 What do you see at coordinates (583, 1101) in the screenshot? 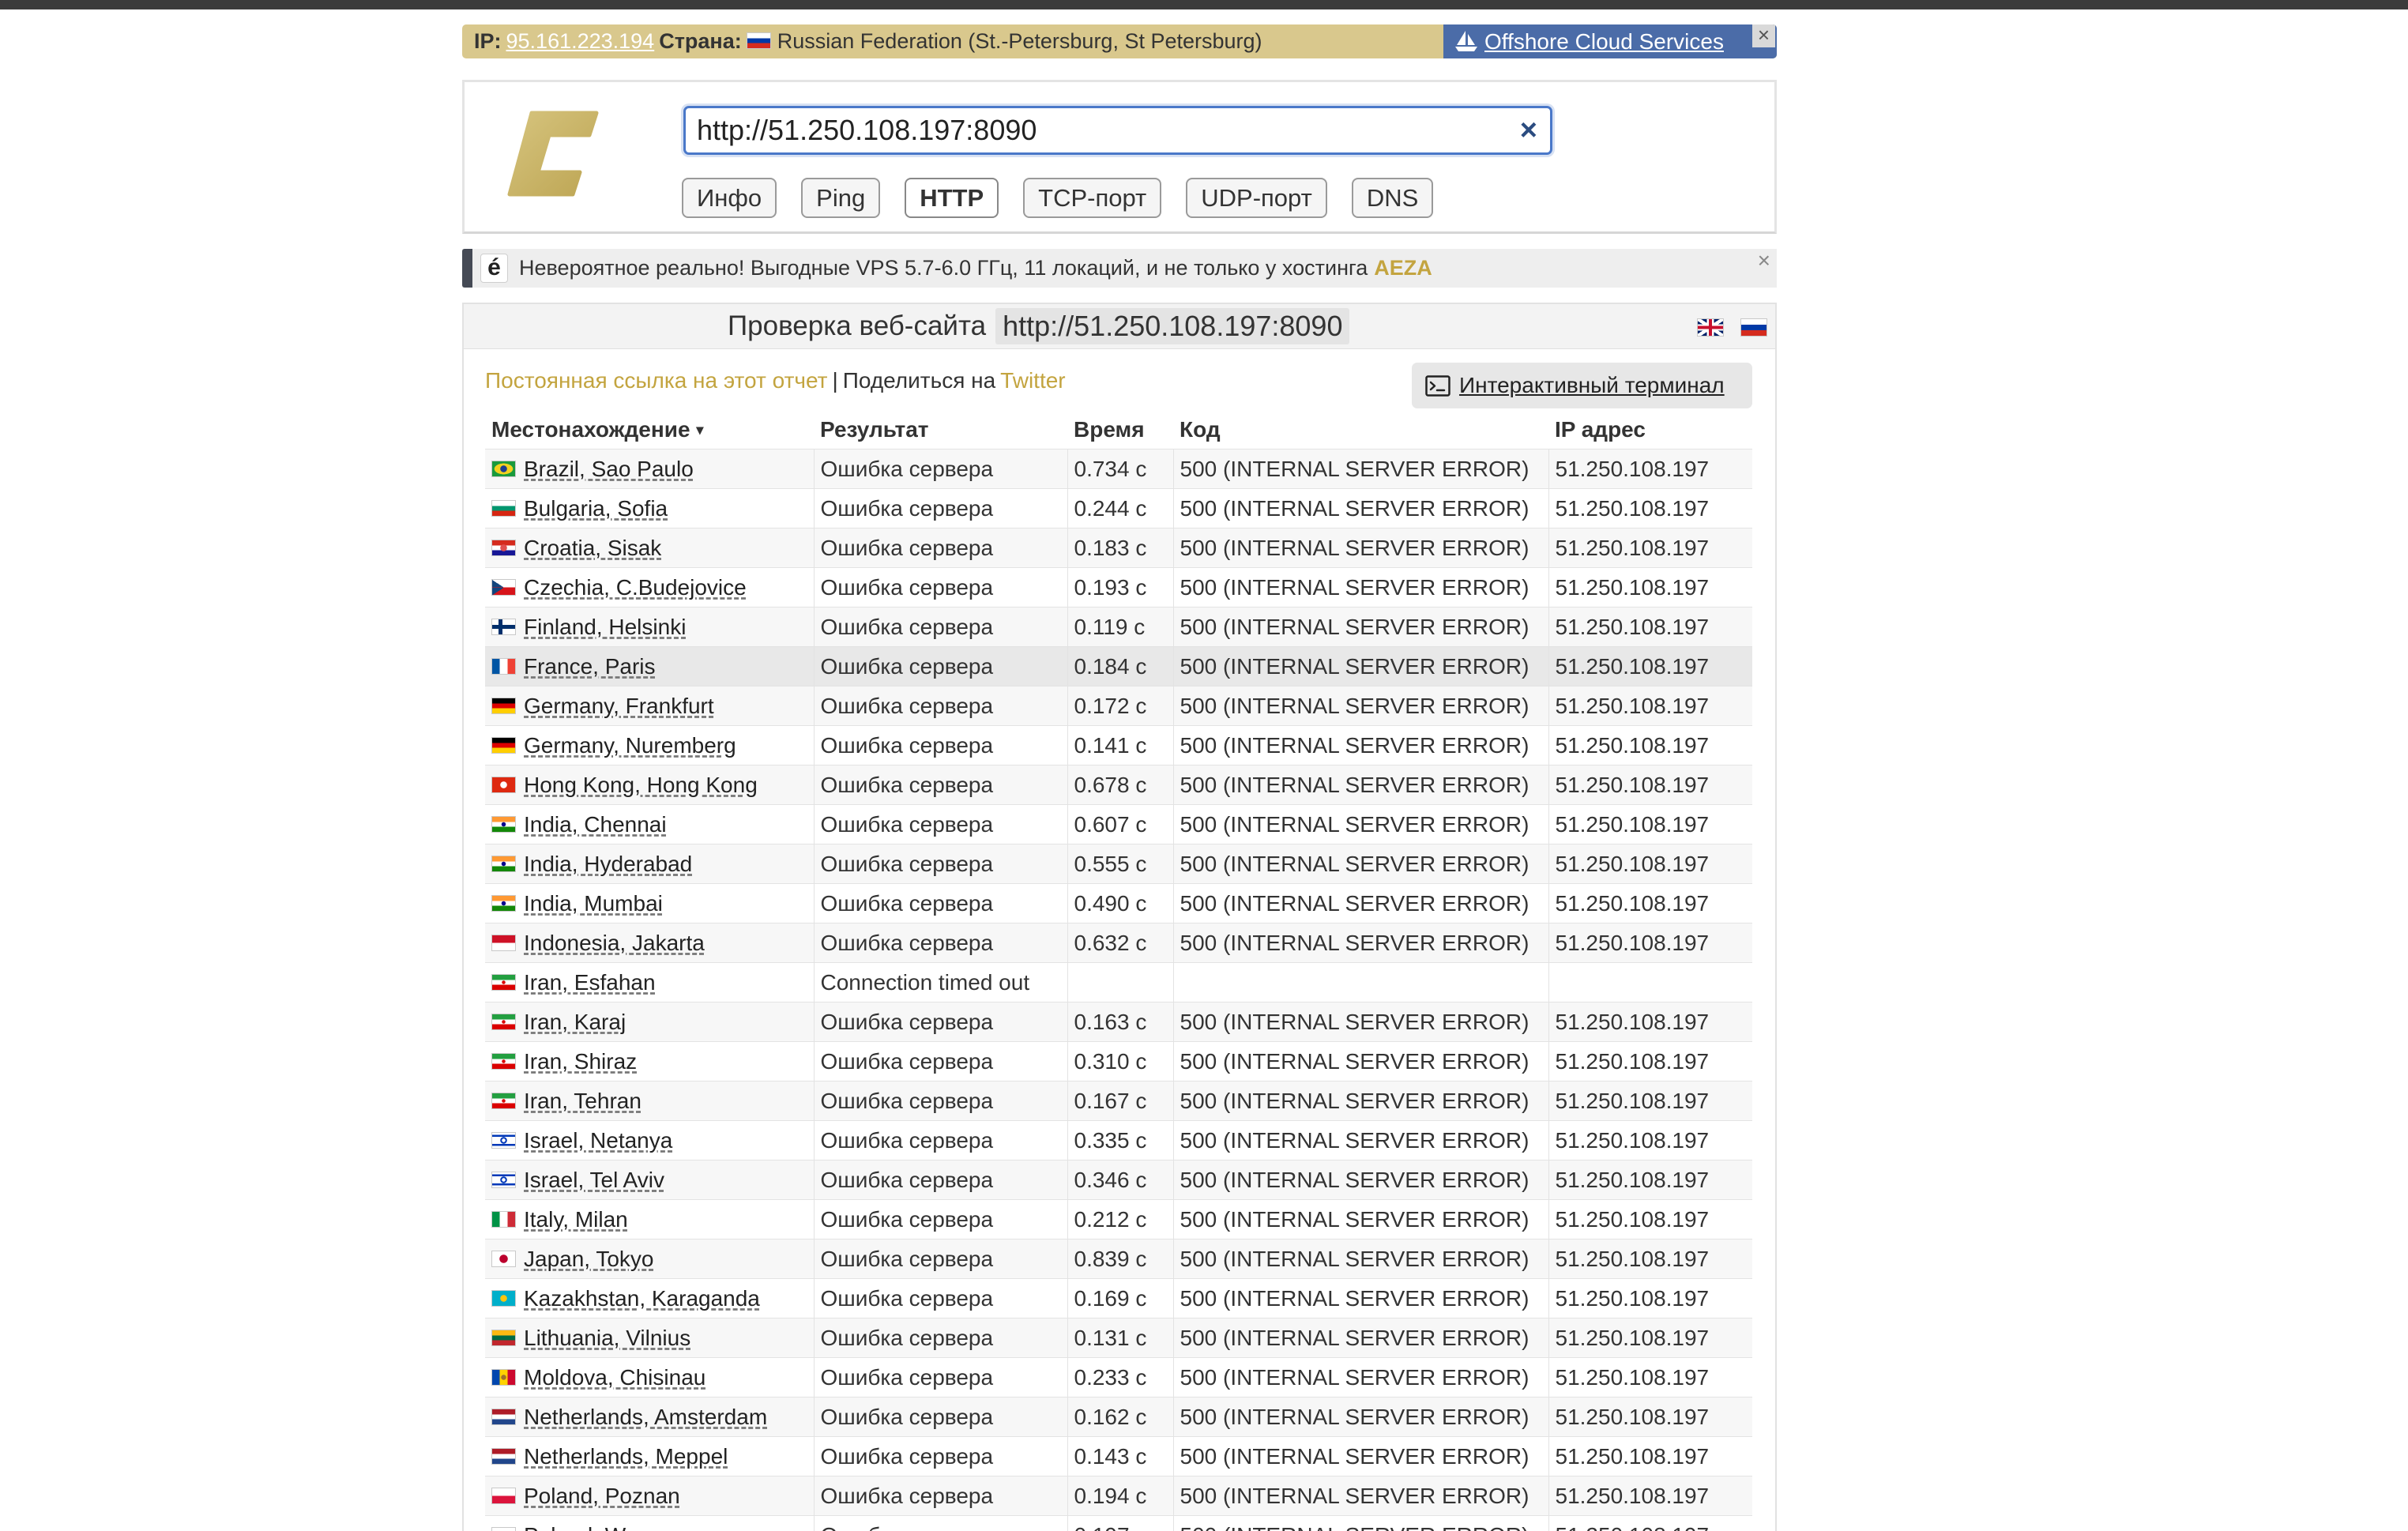
I see `location-link: Iran, Tehran` at bounding box center [583, 1101].